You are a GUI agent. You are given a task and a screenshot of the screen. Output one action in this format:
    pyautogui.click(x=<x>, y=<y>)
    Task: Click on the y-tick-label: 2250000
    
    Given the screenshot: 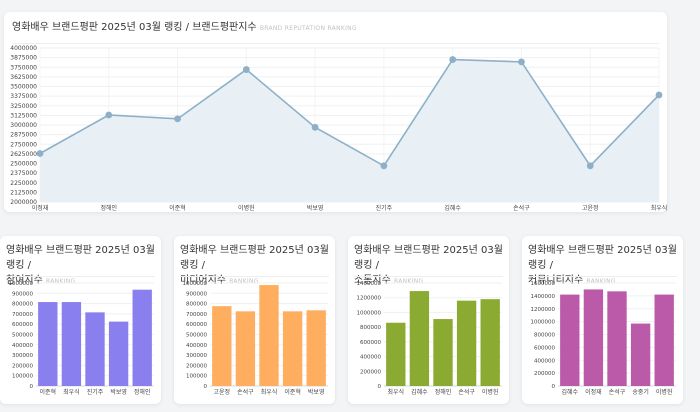 What is the action you would take?
    pyautogui.click(x=23, y=183)
    